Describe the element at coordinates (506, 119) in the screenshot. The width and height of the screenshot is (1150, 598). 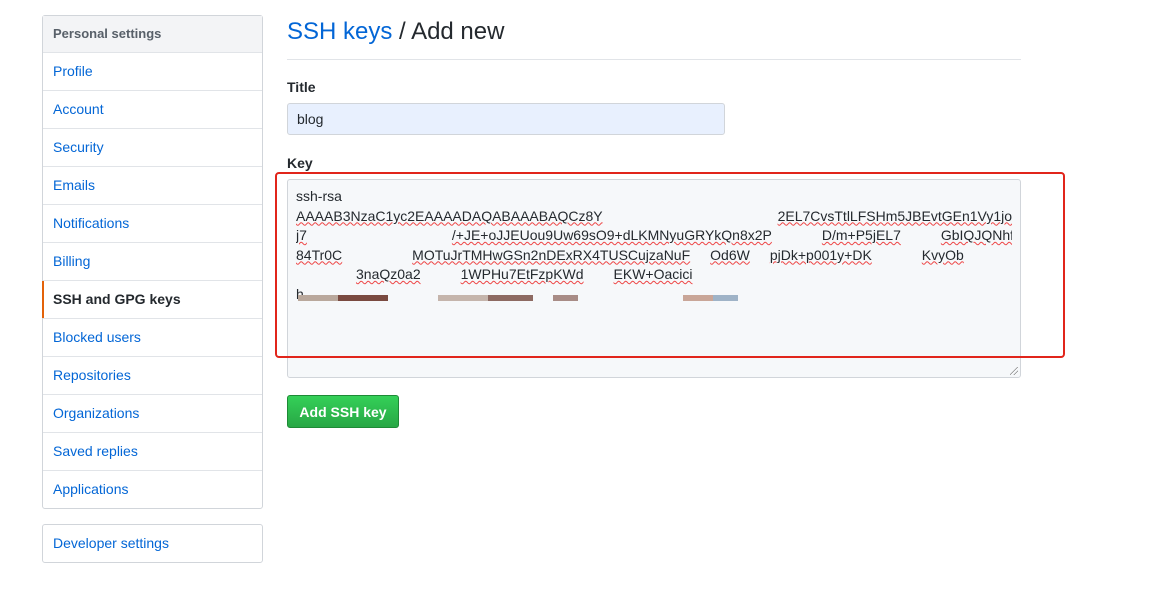
I see `title-input: blog` at that location.